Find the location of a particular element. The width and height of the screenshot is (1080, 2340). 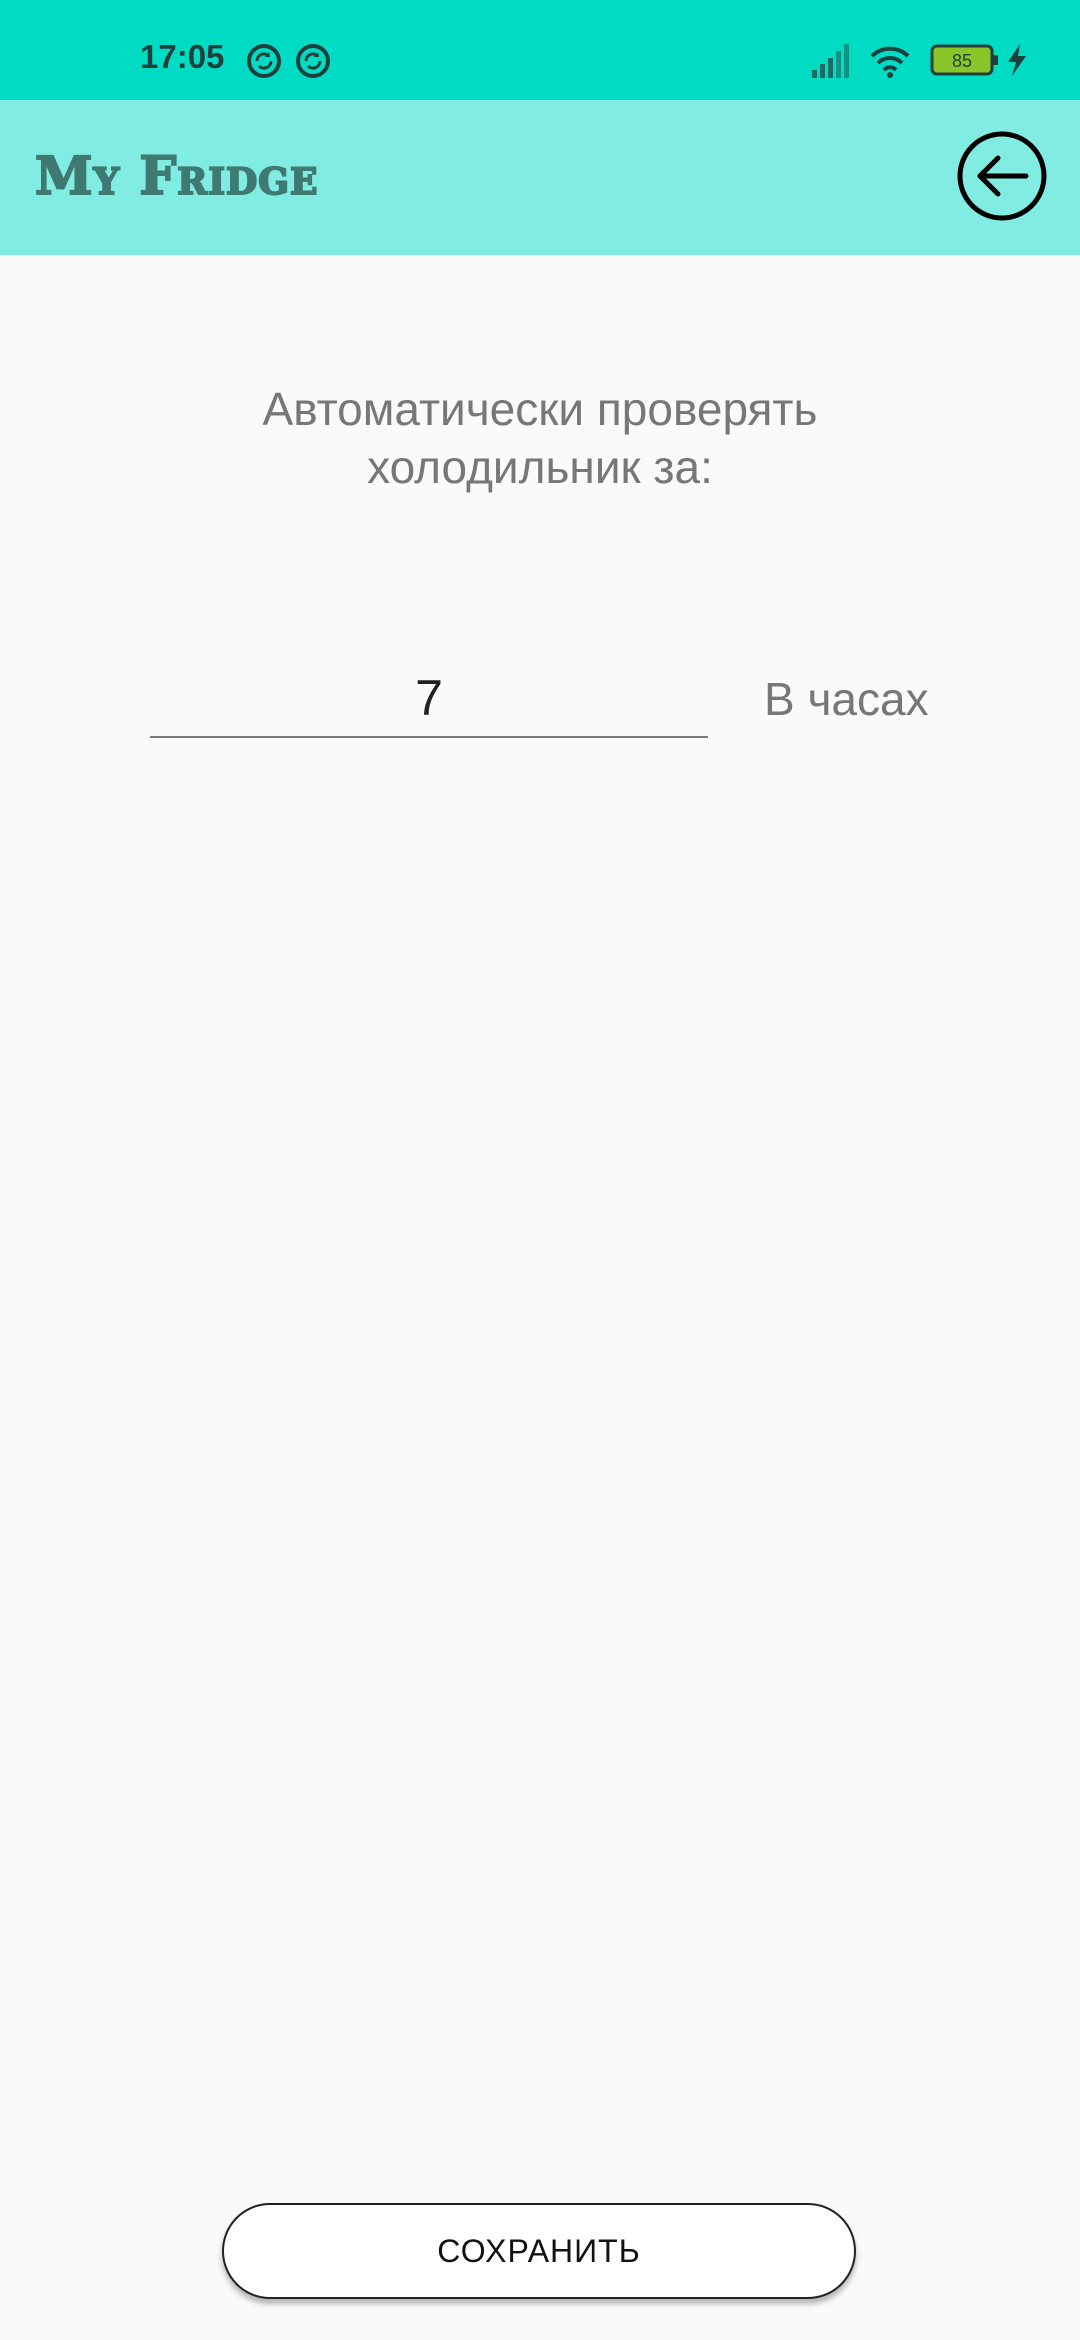

battery-icon: 85 is located at coordinates (964, 60).